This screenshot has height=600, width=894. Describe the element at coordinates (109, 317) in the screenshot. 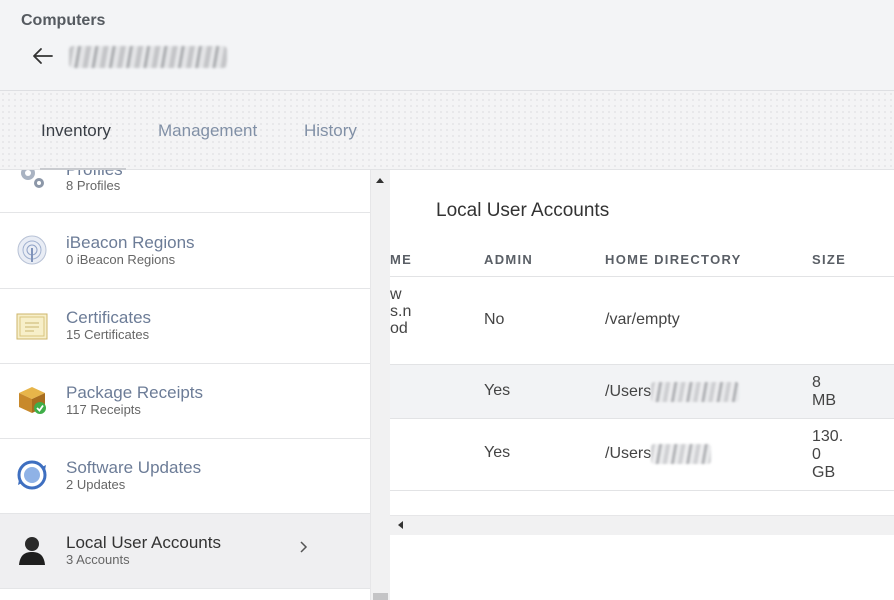

I see `sidebar-item-label: Certificates` at that location.